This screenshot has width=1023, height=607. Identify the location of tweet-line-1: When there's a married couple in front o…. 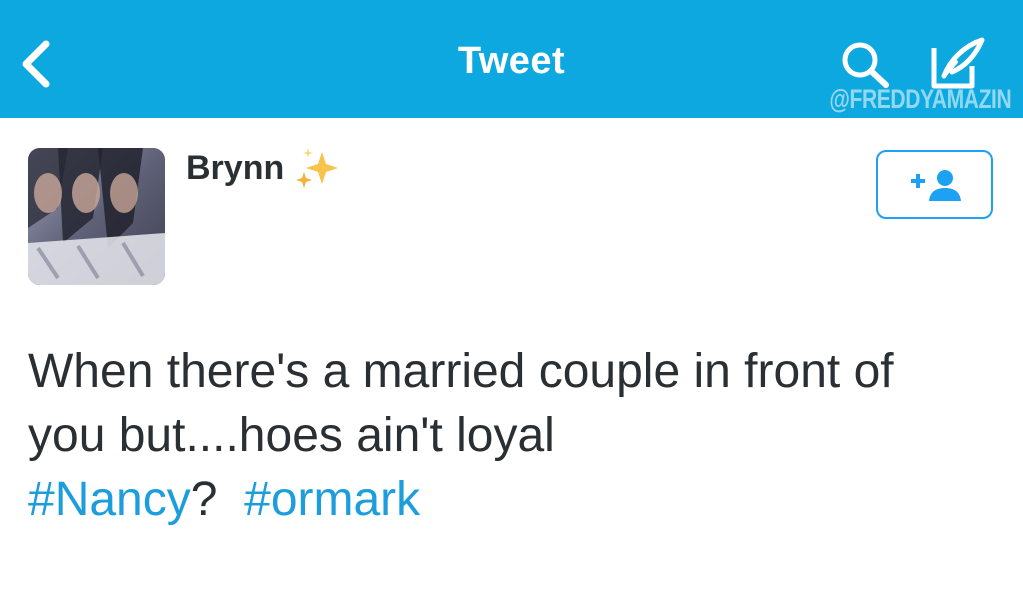
(461, 371).